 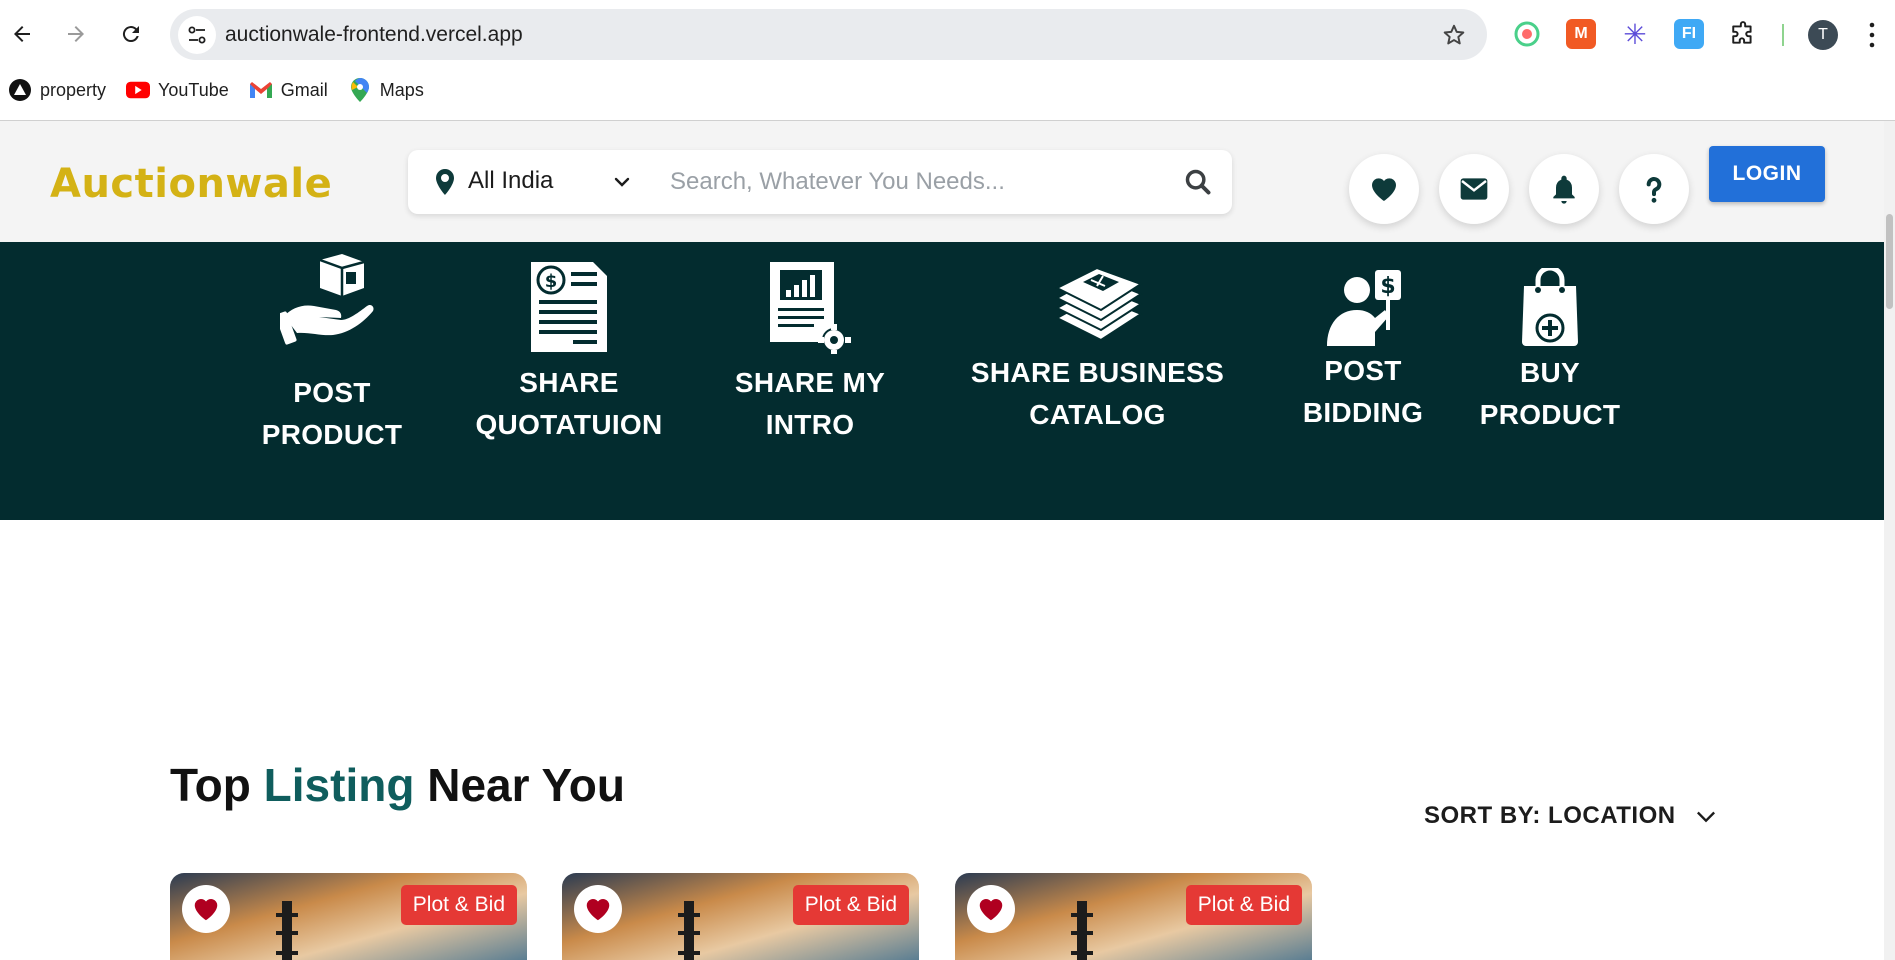 I want to click on search-input, so click(x=920, y=182).